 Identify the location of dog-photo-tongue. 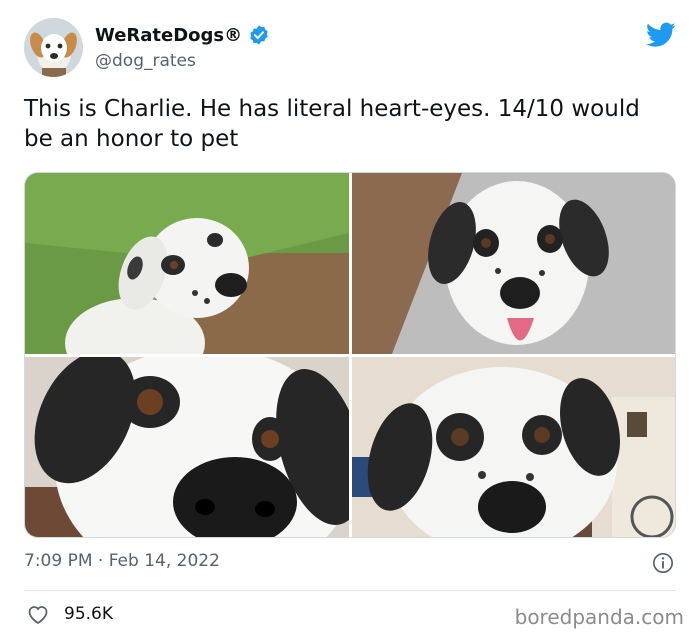
(513, 263).